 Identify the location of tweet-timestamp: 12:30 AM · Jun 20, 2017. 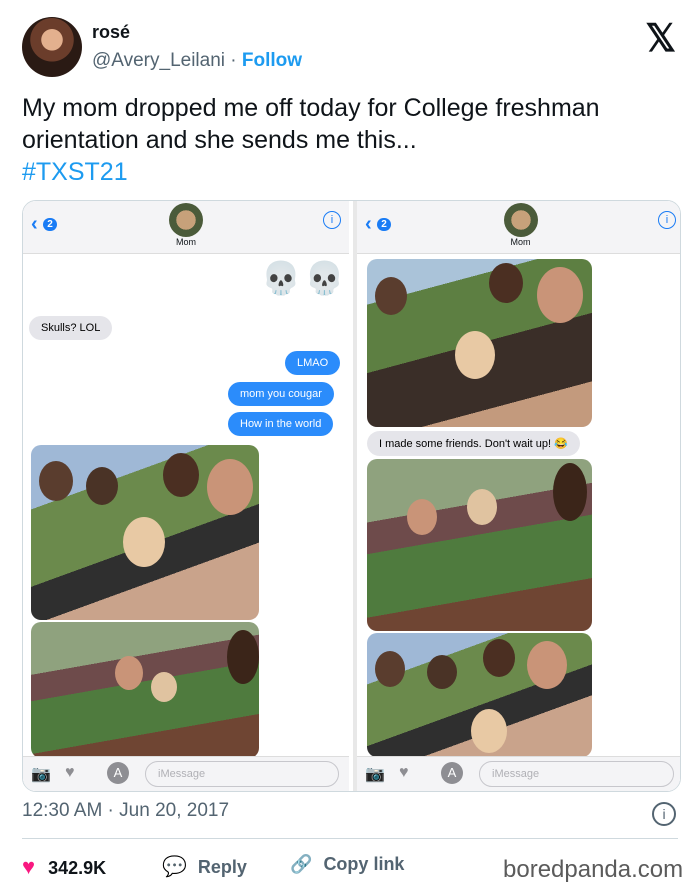
(125, 811).